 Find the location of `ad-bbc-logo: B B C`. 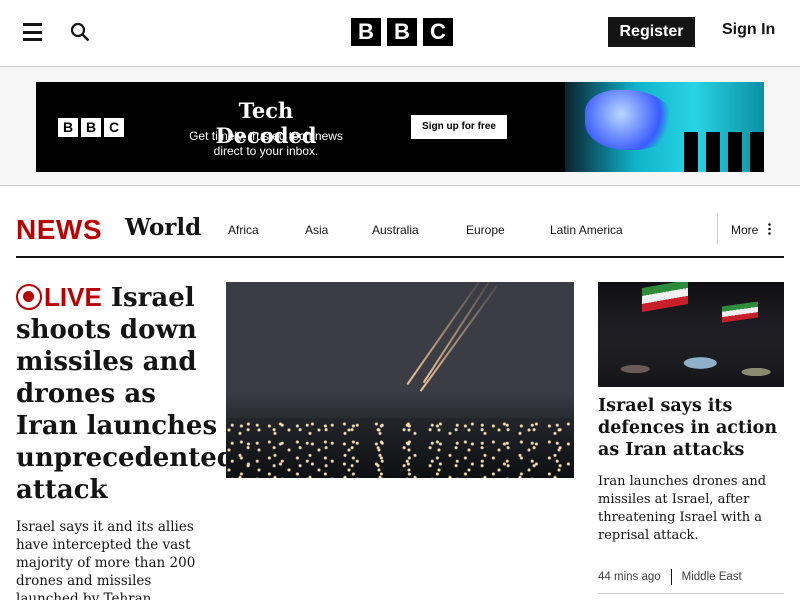

ad-bbc-logo: B B C is located at coordinates (91, 127).